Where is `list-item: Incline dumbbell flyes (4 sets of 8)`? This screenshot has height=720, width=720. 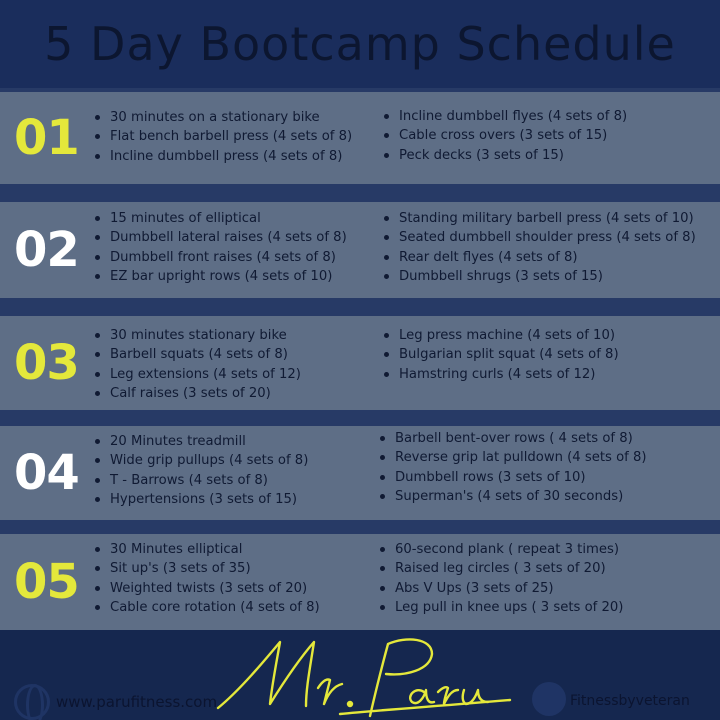
list-item: Incline dumbbell flyes (4 sets of 8) is located at coordinates (505, 116).